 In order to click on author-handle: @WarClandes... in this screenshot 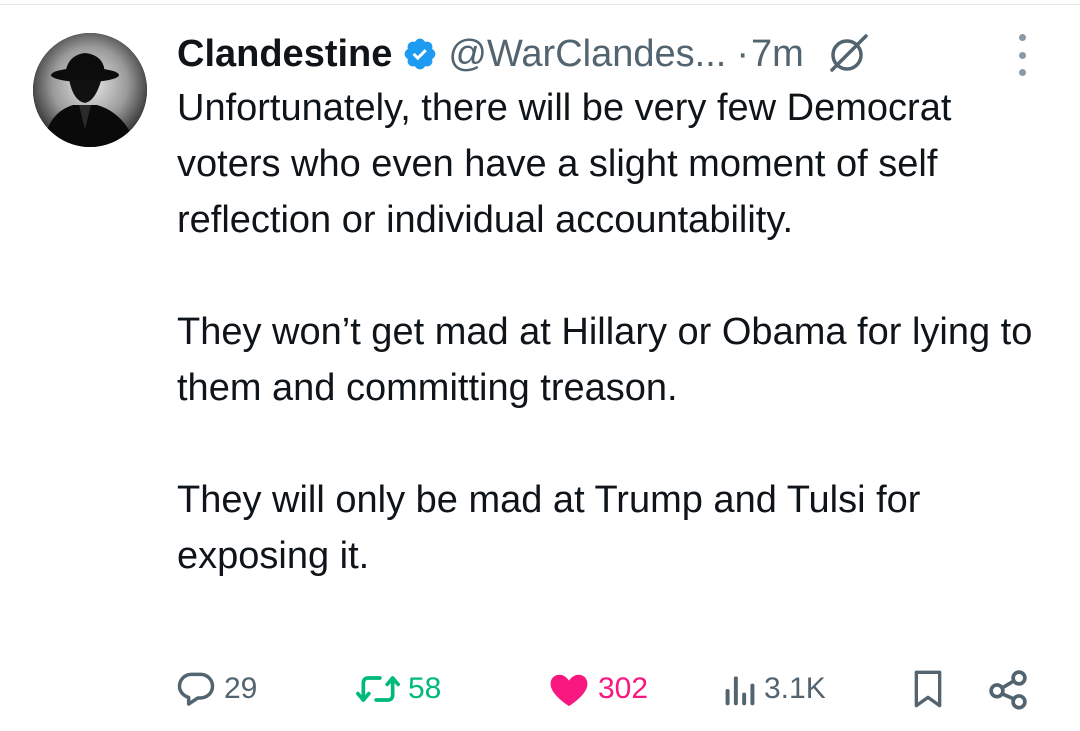, I will do `click(587, 54)`.